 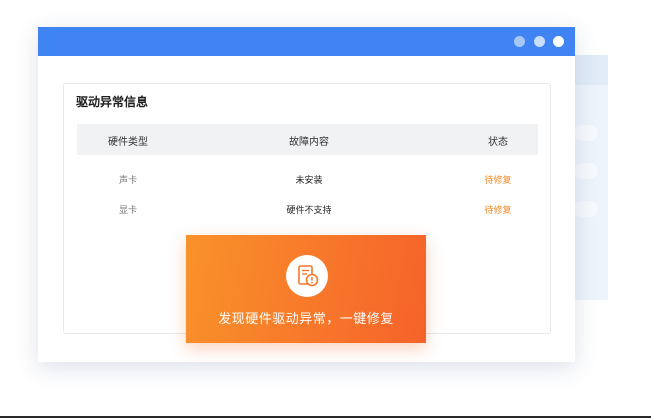 I want to click on column-header-fault: 故障内容, so click(x=309, y=142).